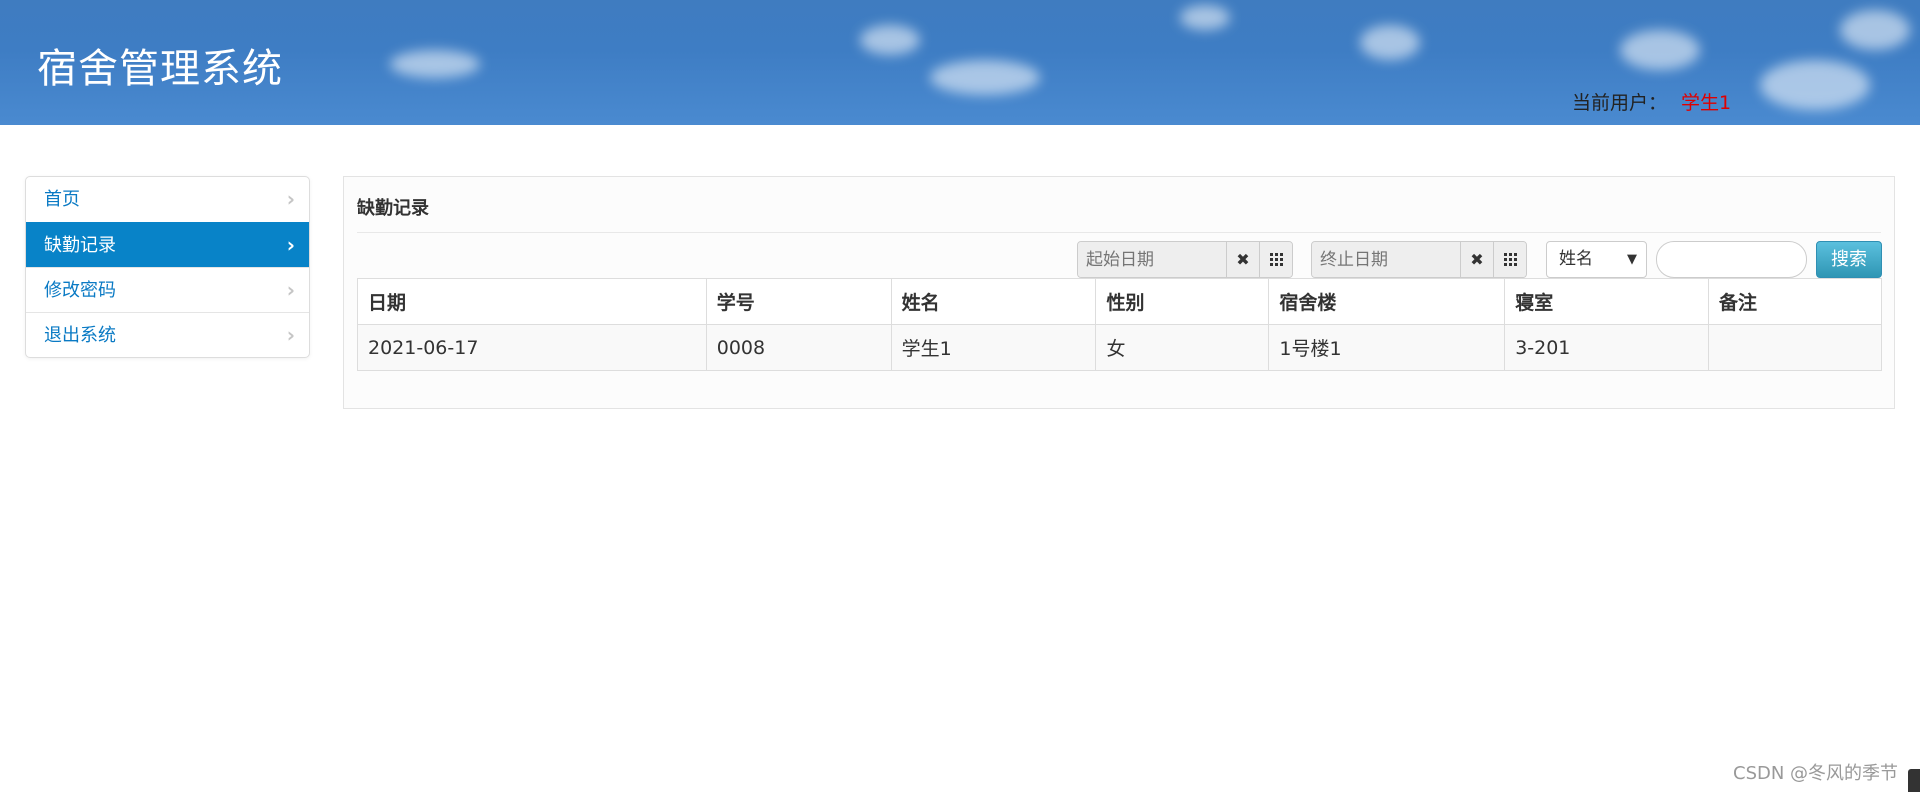  Describe the element at coordinates (167, 289) in the screenshot. I see `sidebar-item-change-password: 修改密码 ›` at that location.